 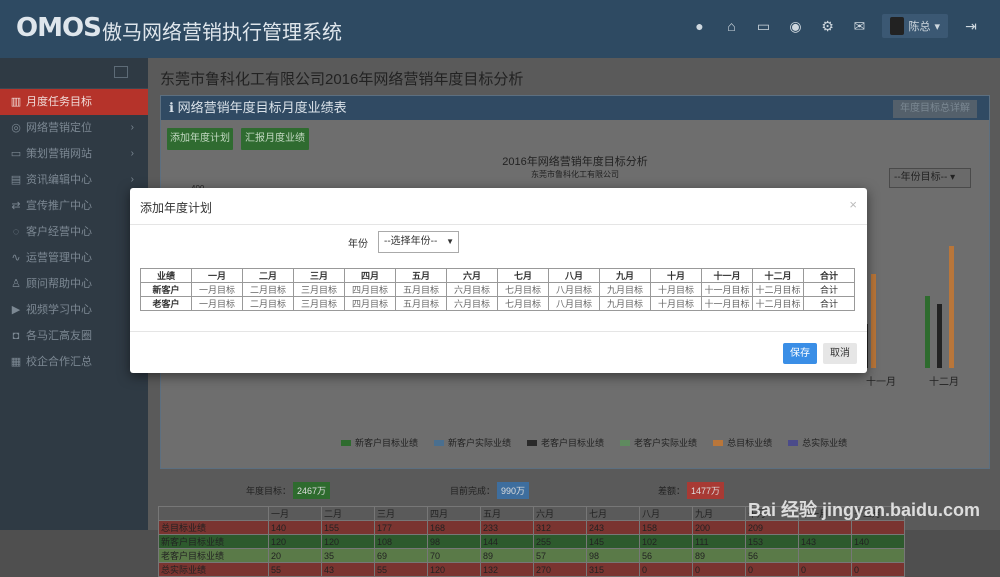 I want to click on chevron-down-icon: ▾, so click(x=937, y=26).